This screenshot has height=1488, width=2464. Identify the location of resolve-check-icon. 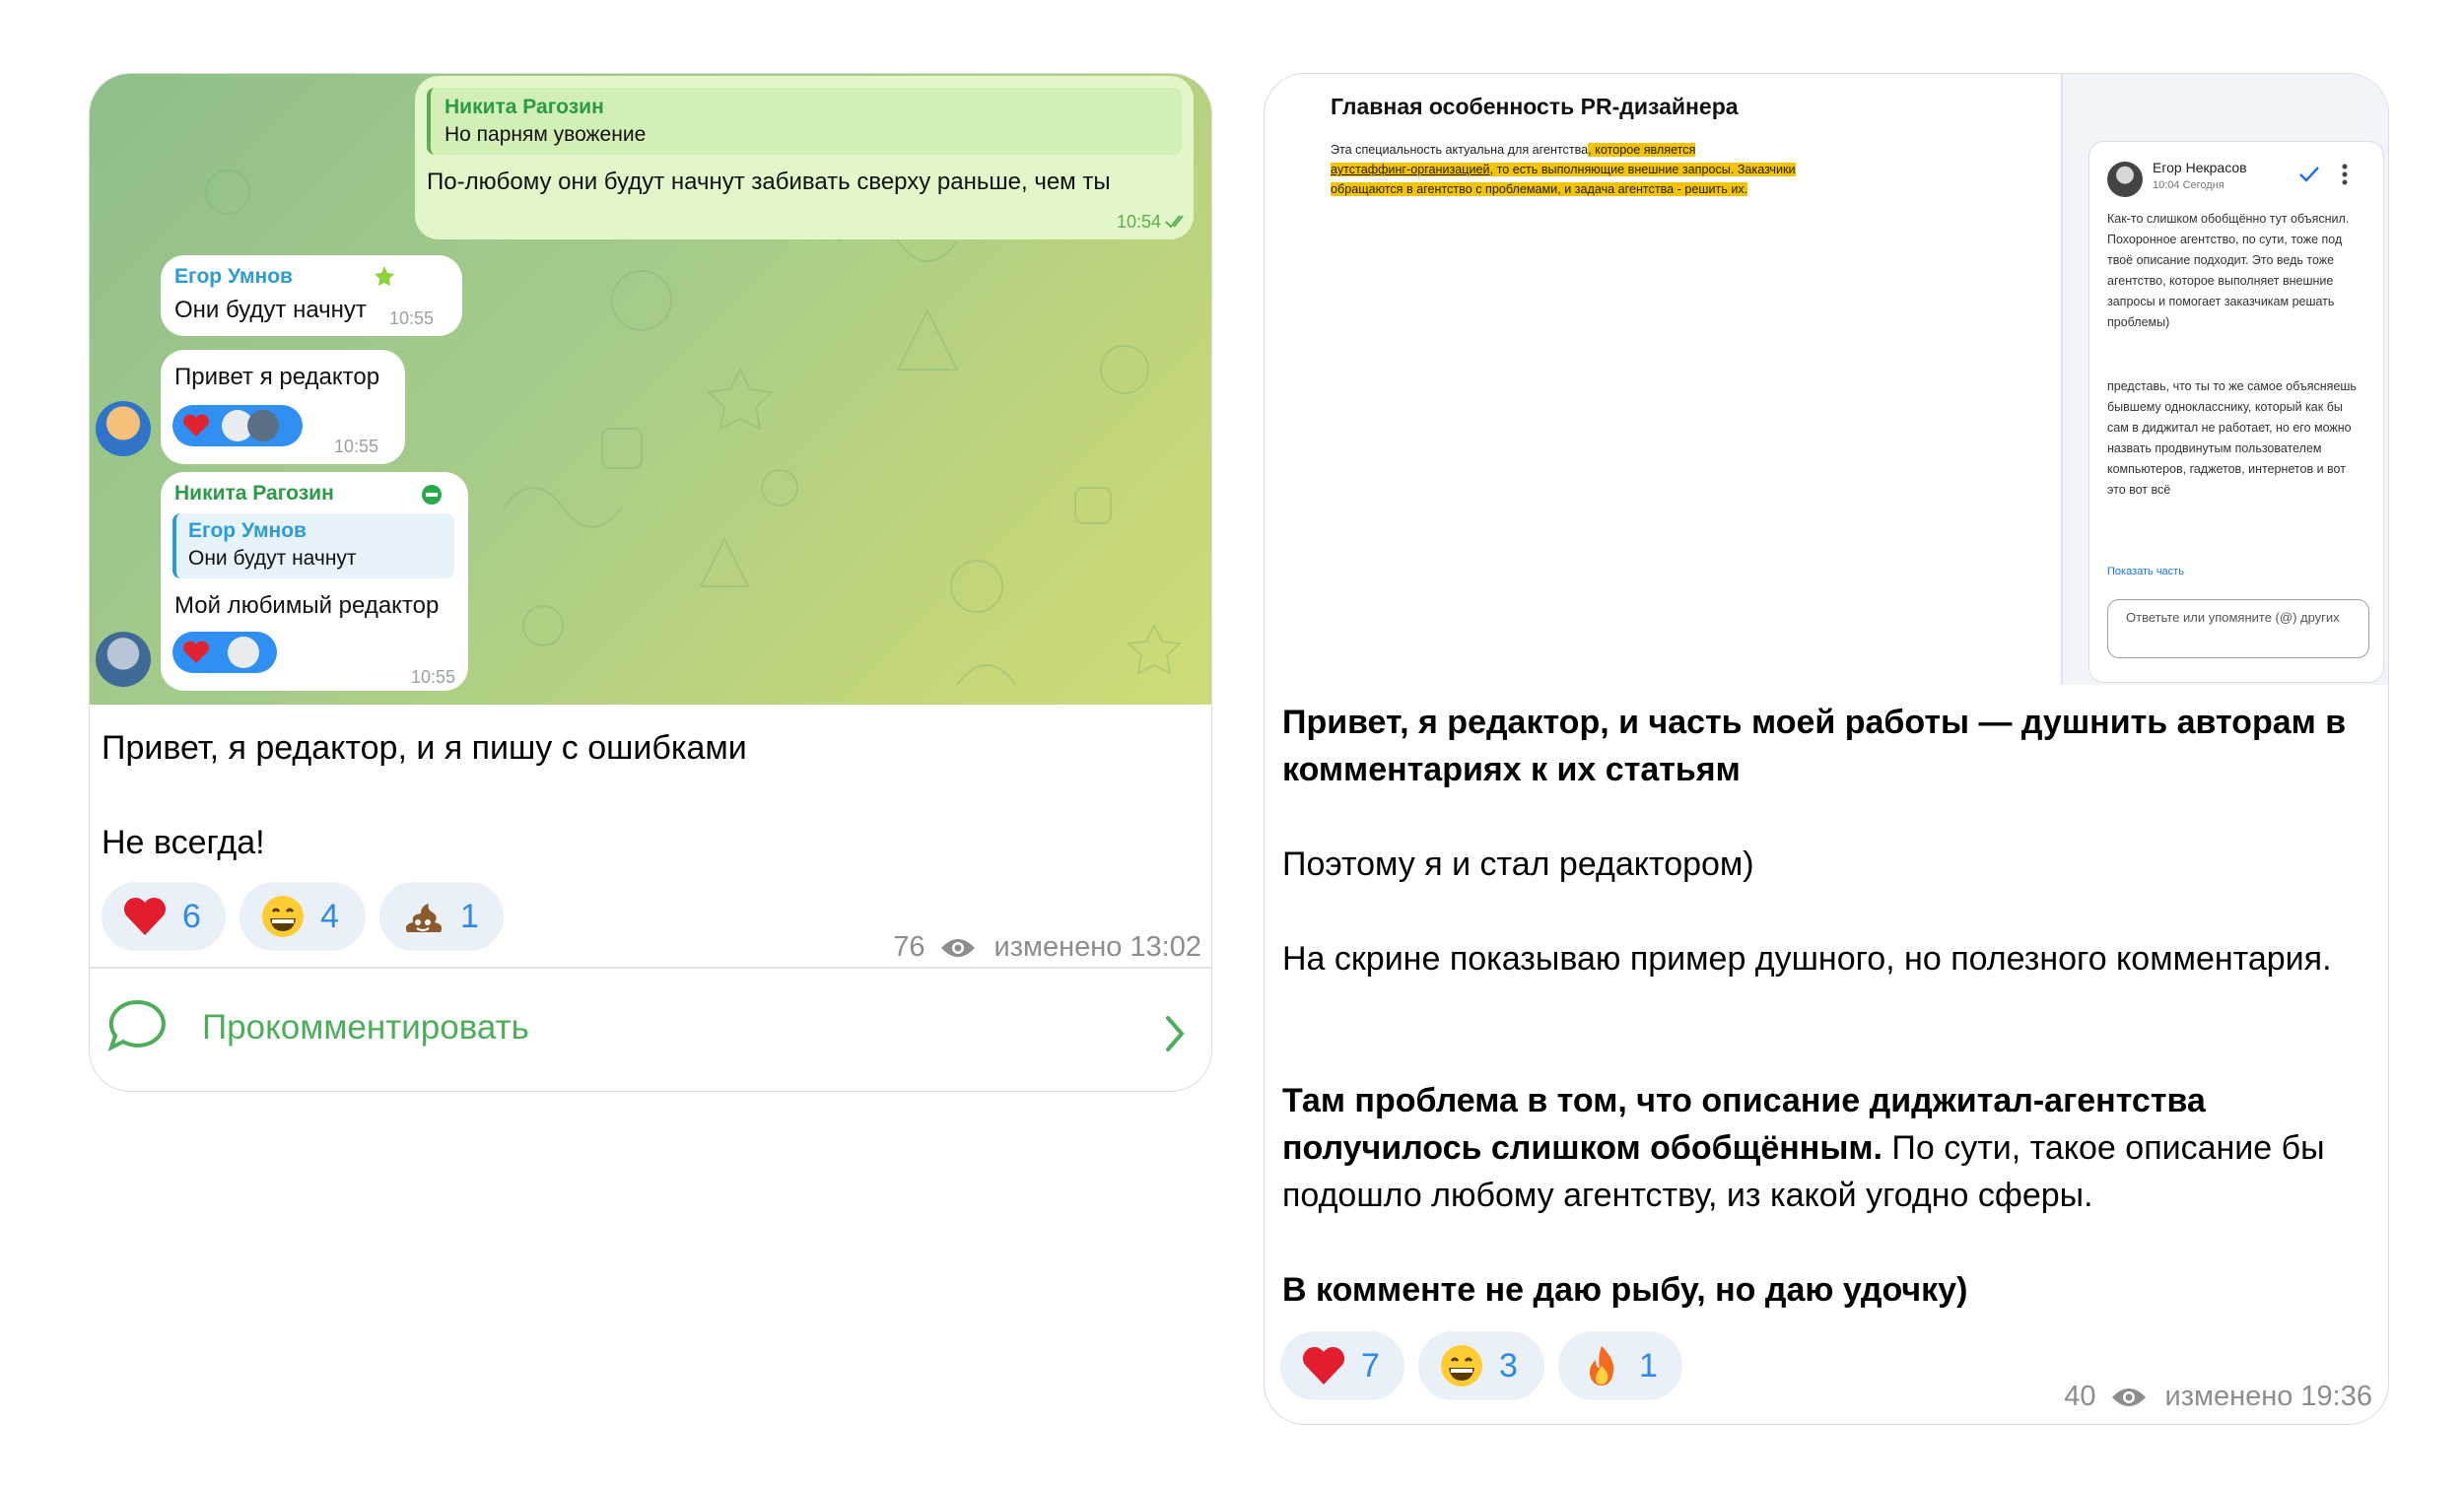
(2309, 174).